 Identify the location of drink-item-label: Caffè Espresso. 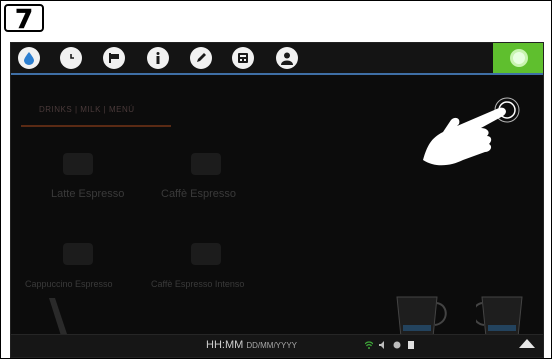
(199, 194).